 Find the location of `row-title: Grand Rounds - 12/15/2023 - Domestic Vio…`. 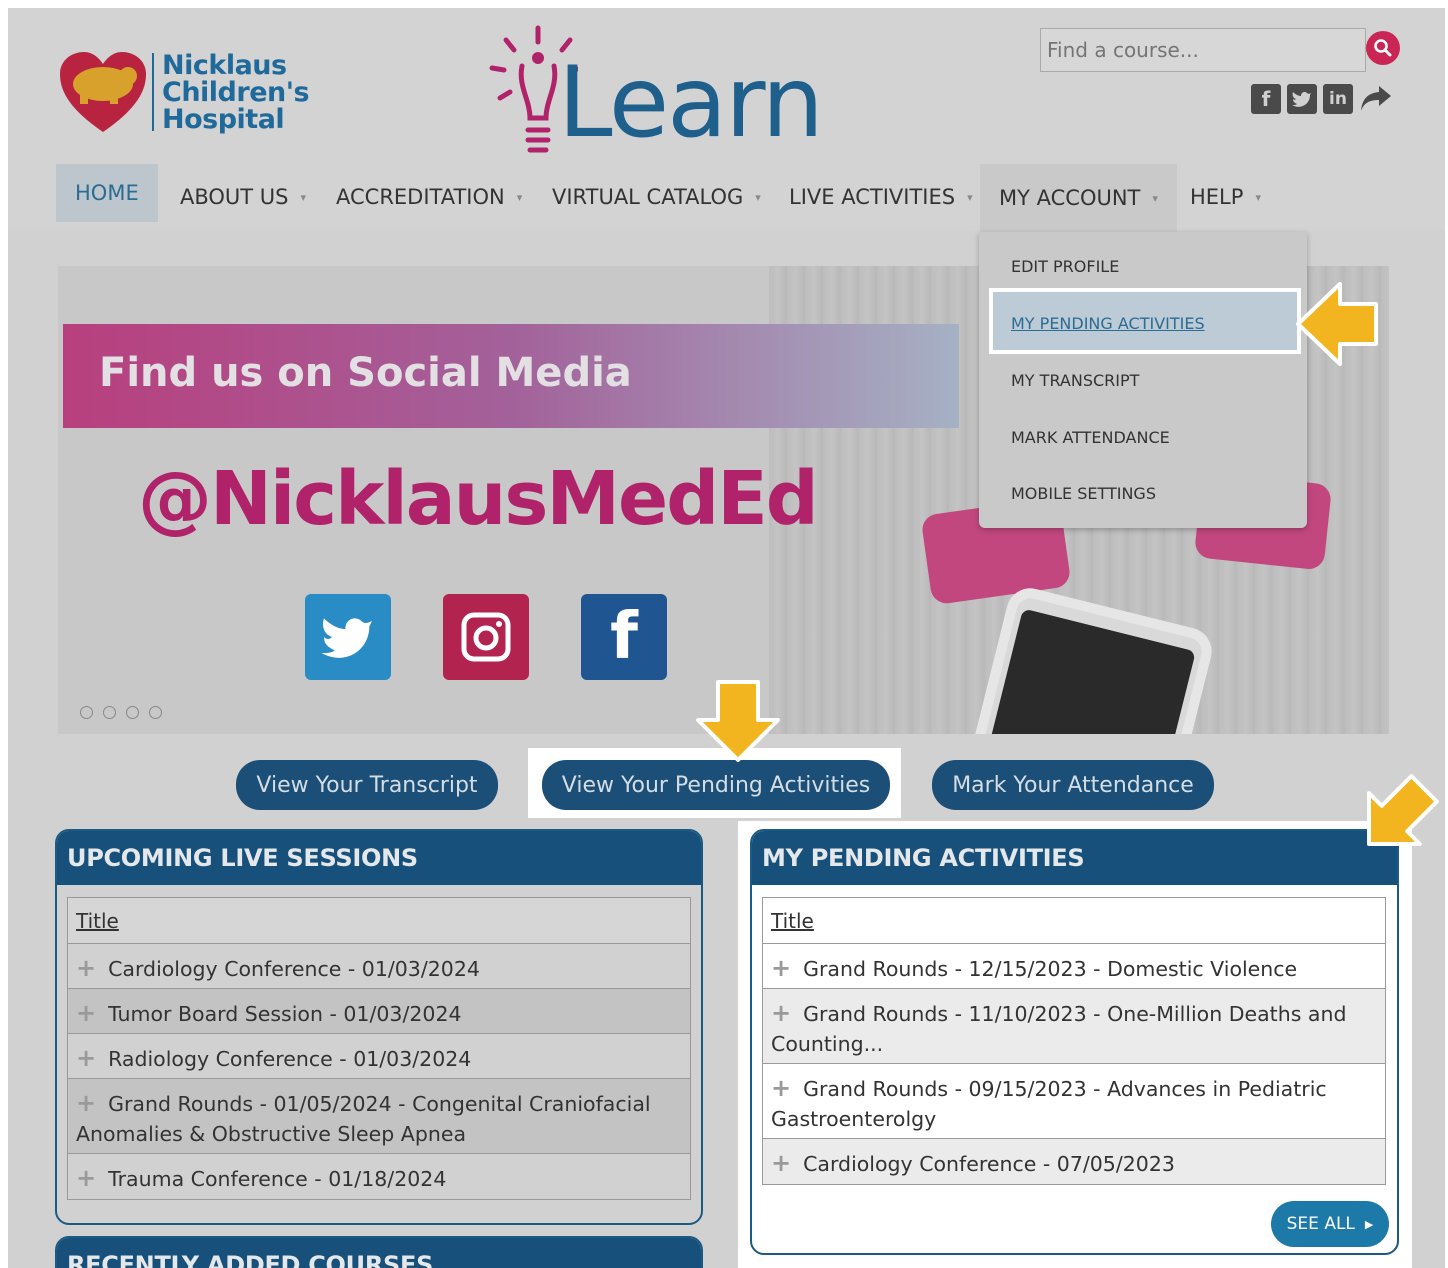

row-title: Grand Rounds - 12/15/2023 - Domestic Vio… is located at coordinates (1050, 969).